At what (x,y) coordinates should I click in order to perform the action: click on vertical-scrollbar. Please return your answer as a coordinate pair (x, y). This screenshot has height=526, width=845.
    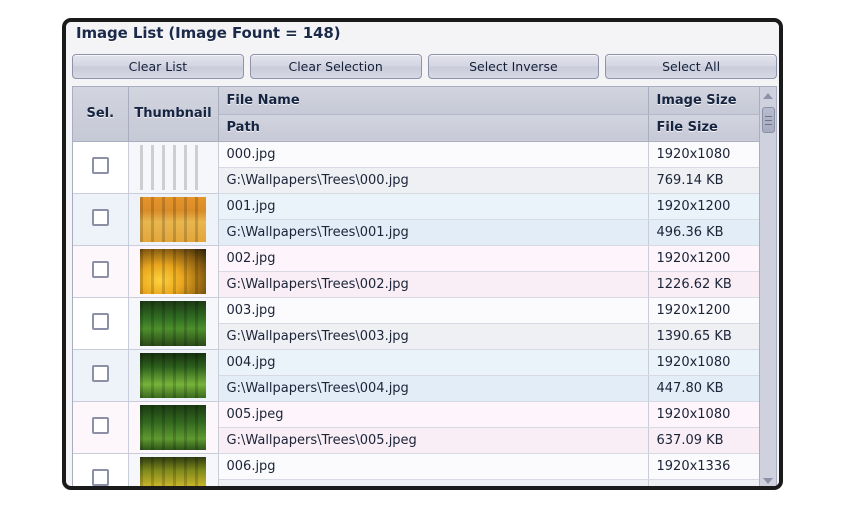
    Looking at the image, I should click on (767, 286).